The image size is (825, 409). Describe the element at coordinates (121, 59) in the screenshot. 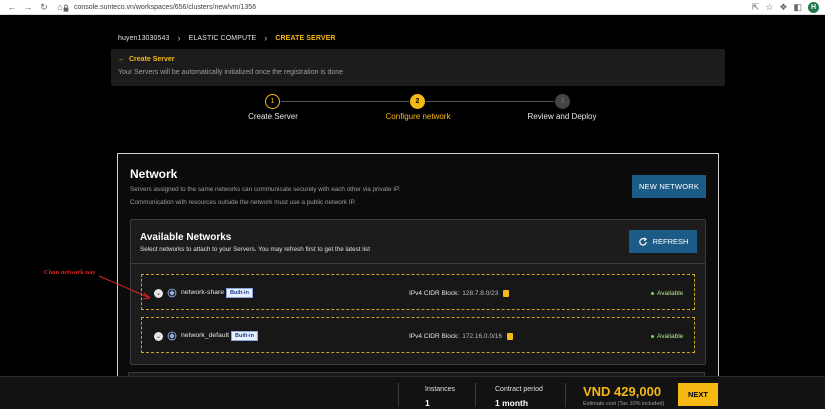

I see `arrow-left-icon: ←` at that location.